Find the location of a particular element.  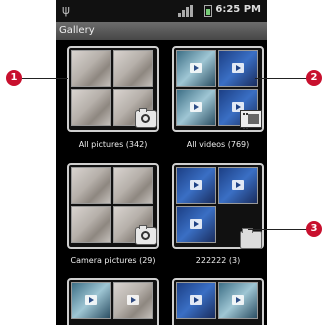

album-all-videos is located at coordinates (218, 89).